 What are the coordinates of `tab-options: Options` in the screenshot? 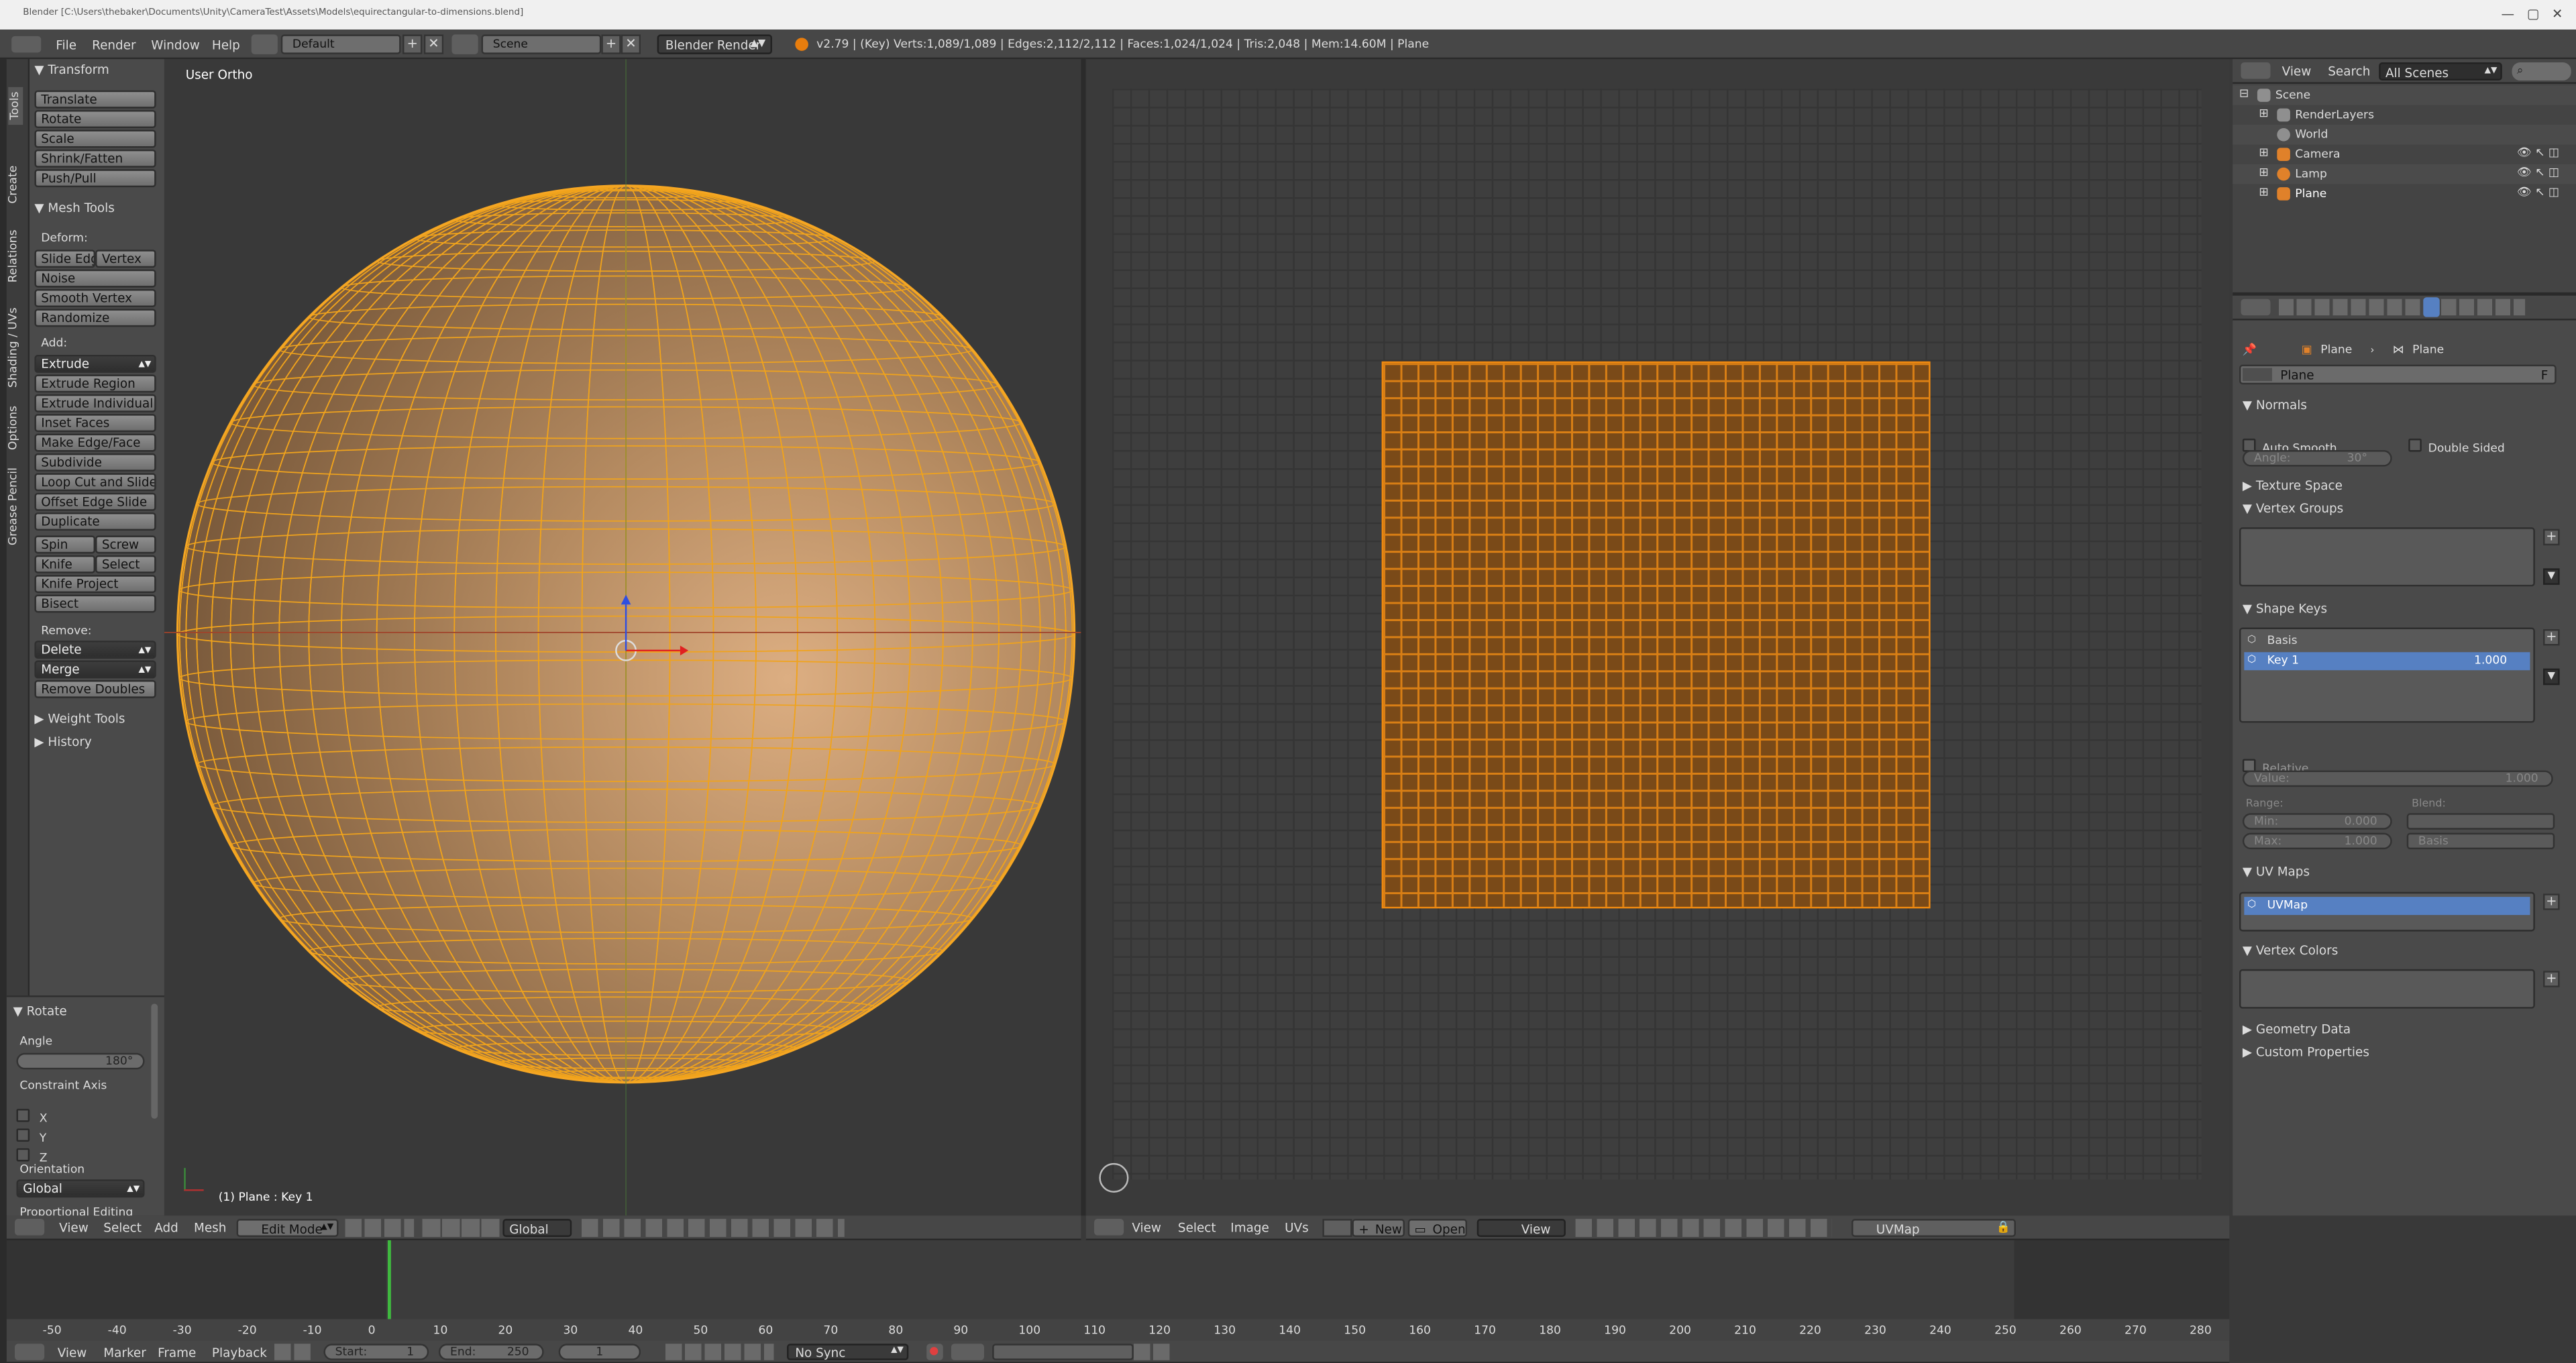 It's located at (13, 428).